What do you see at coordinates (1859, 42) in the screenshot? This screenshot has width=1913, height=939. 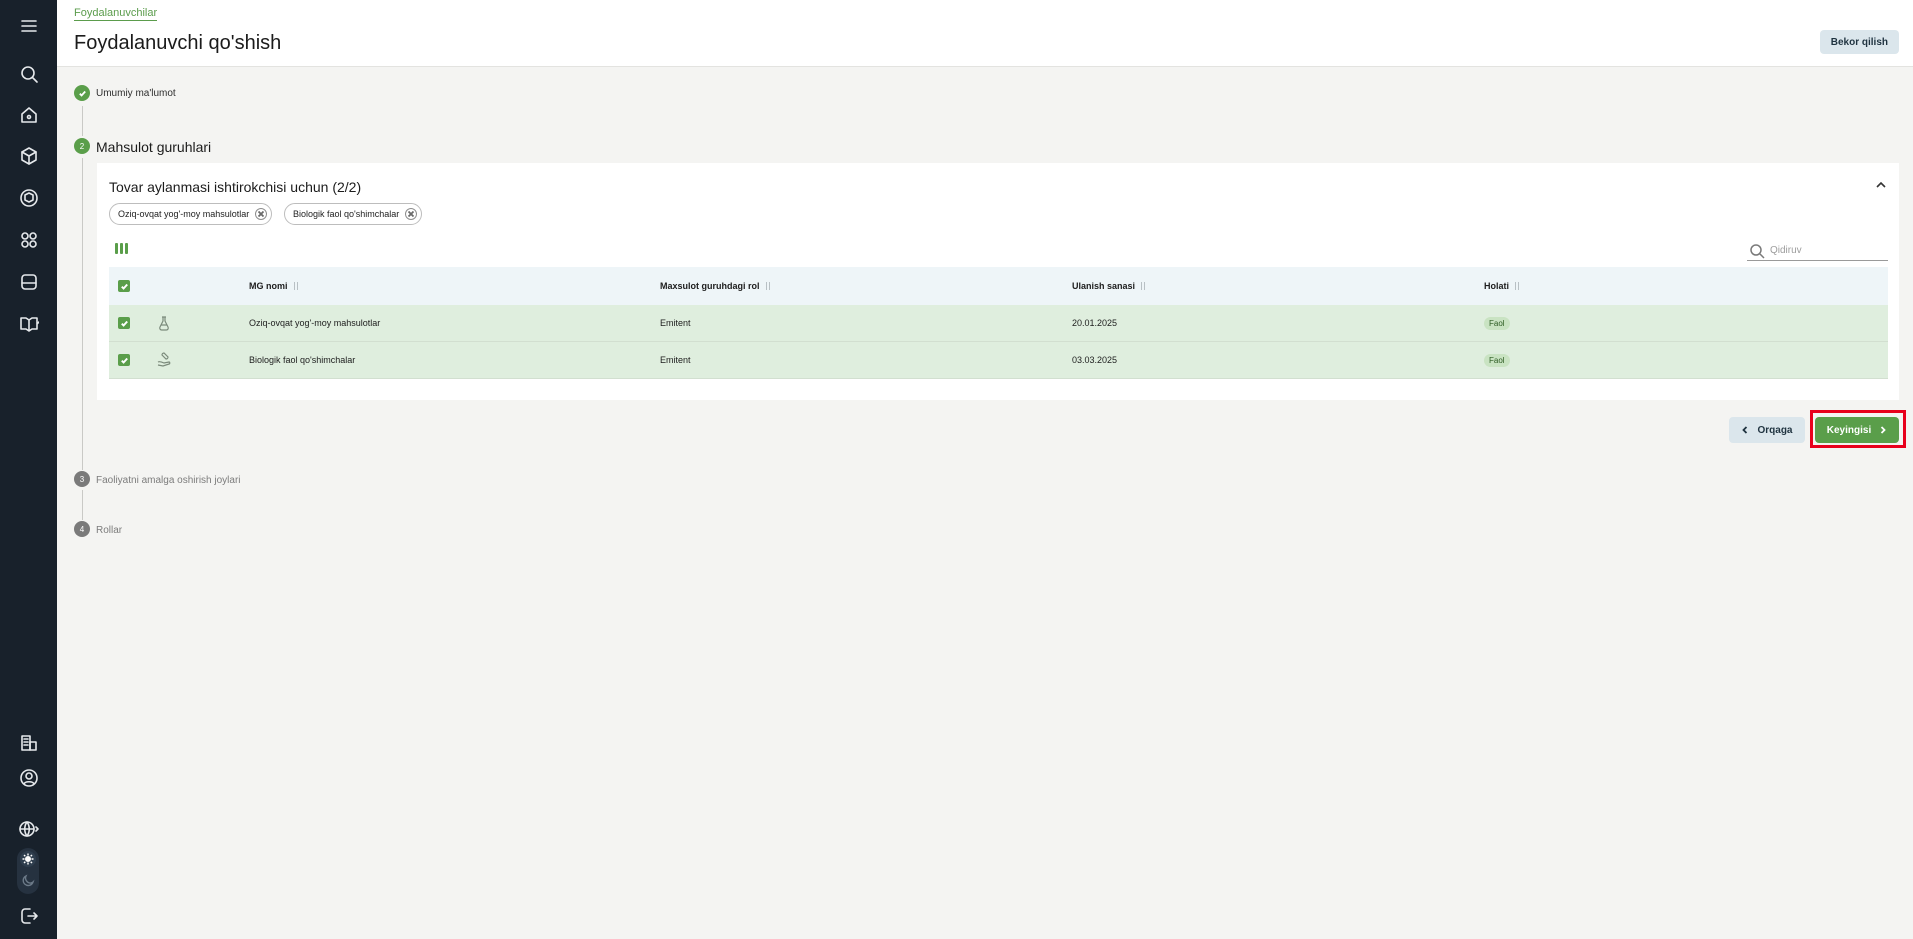 I see `cancel-button: Bekor qilish` at bounding box center [1859, 42].